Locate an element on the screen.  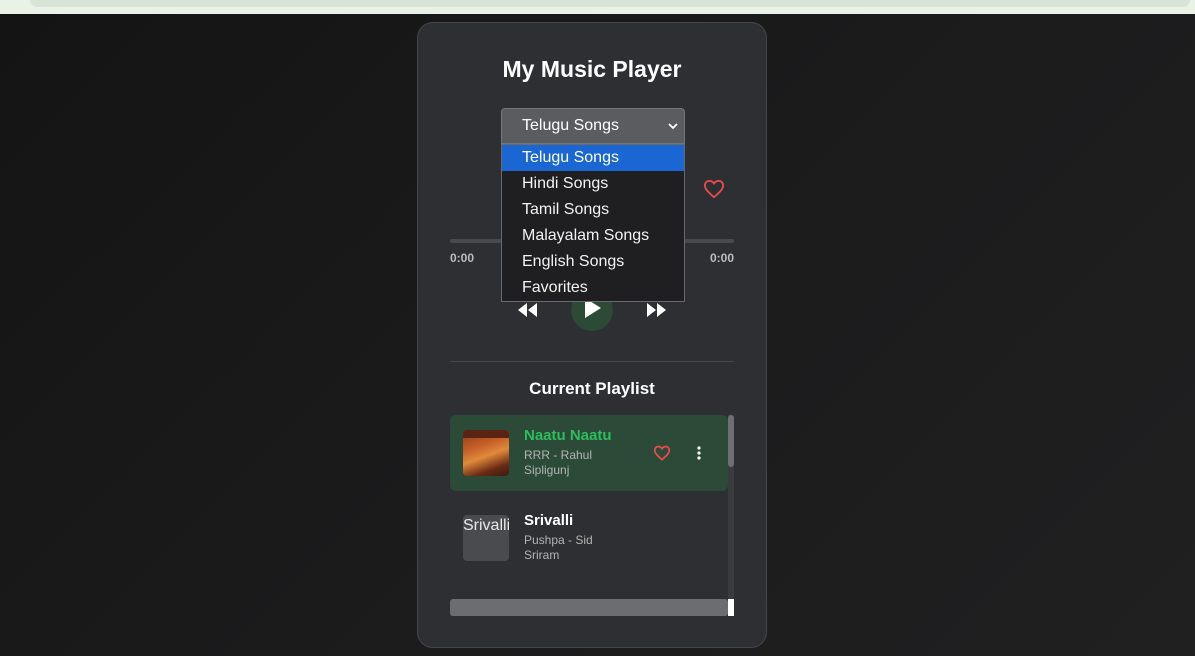
scrollbar-corner is located at coordinates (731, 607).